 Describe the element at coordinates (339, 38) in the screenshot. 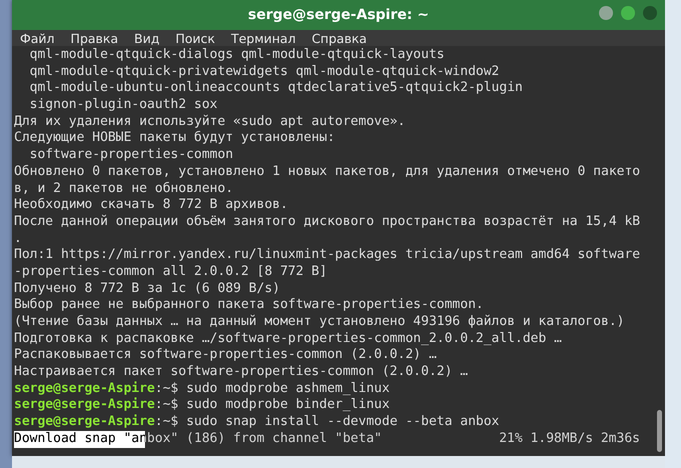

I see `menu-item: Справка` at that location.